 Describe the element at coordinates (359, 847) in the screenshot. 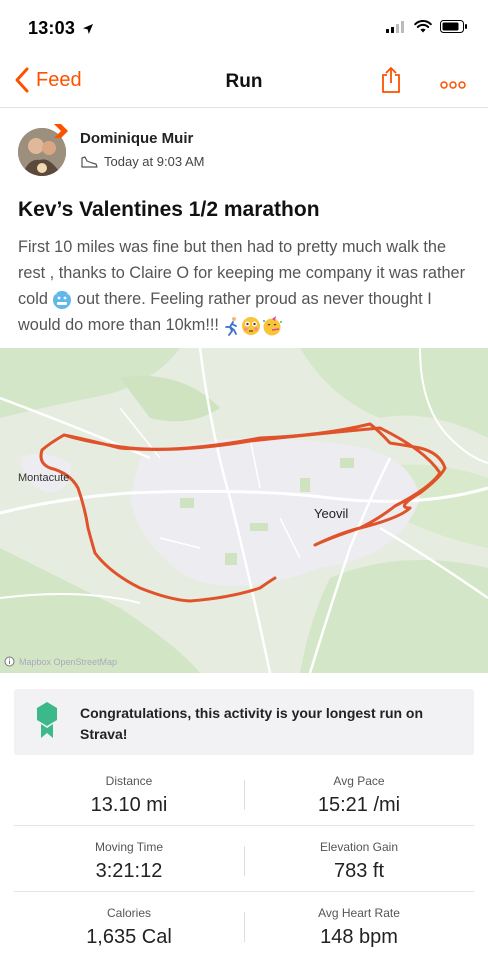

I see `stat-label: Elevation Gain` at that location.